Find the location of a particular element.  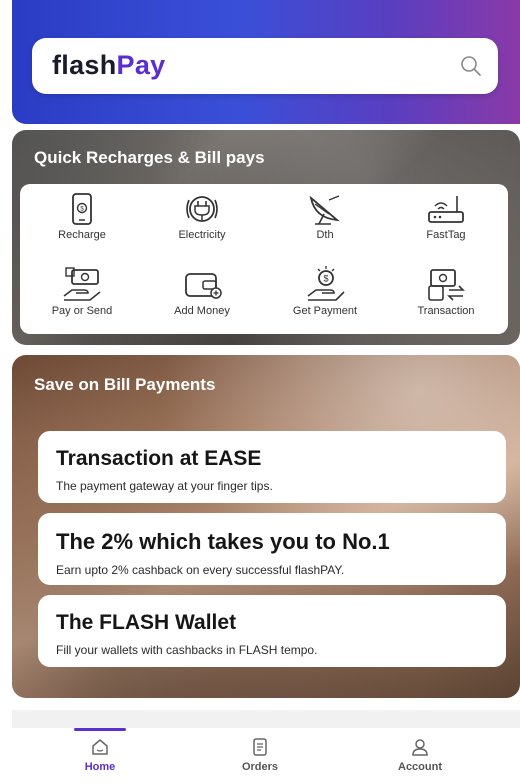

brand-pay-text: Pay is located at coordinates (141, 65).